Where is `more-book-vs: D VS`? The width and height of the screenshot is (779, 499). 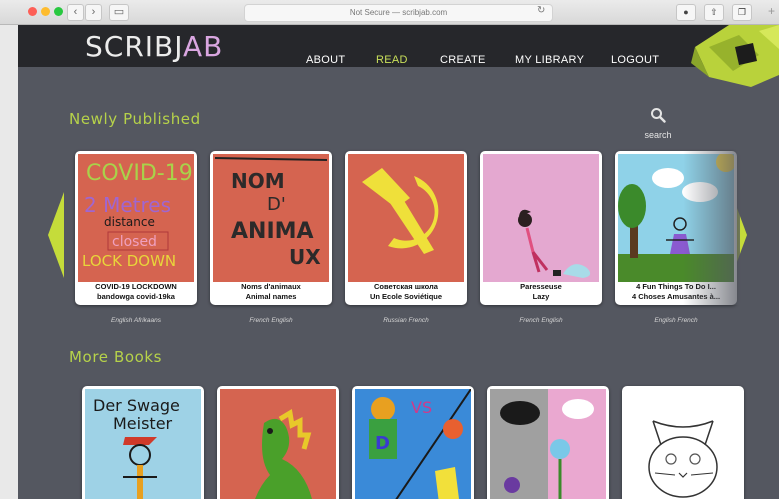
more-book-vs: D VS is located at coordinates (413, 442).